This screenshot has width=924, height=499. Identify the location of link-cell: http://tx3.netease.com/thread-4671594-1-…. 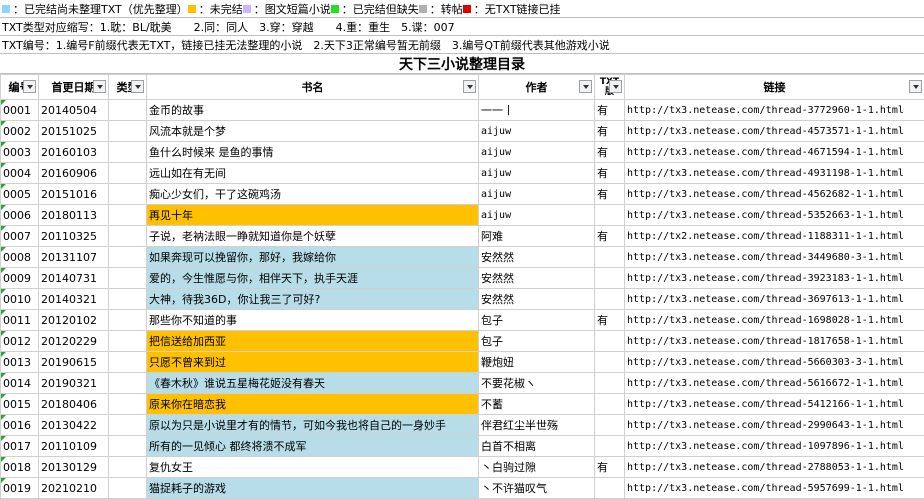
(774, 152).